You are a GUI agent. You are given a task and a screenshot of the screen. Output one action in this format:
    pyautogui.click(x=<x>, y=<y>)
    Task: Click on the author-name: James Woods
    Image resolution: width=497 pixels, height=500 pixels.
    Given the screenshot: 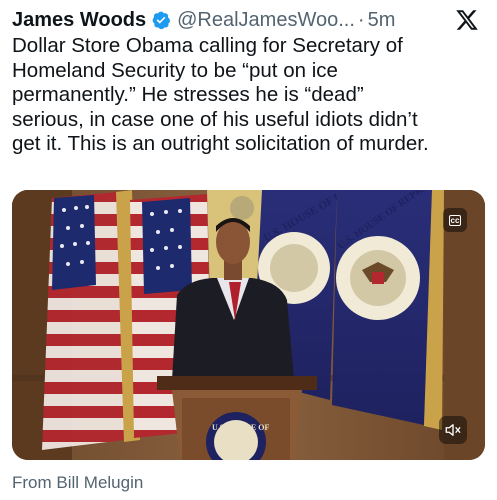 What is the action you would take?
    pyautogui.click(x=79, y=20)
    